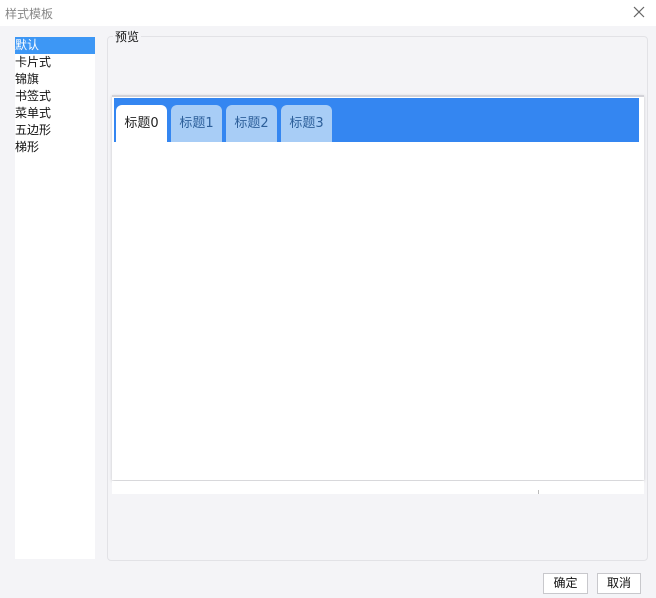 The width and height of the screenshot is (656, 598). What do you see at coordinates (29, 14) in the screenshot?
I see `window-title: 样式模板` at bounding box center [29, 14].